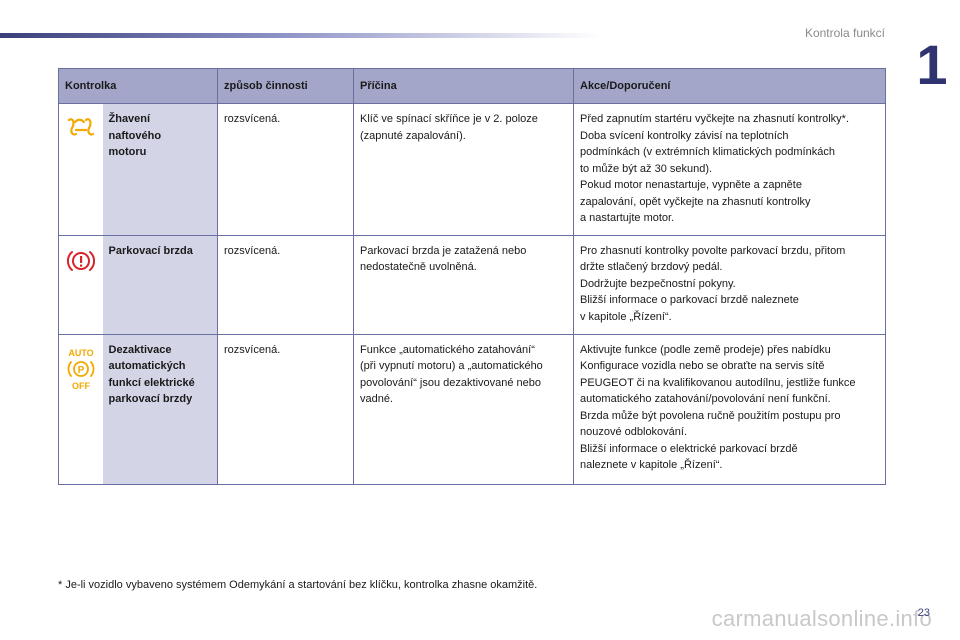  I want to click on glow-plug-icon, so click(80, 127).